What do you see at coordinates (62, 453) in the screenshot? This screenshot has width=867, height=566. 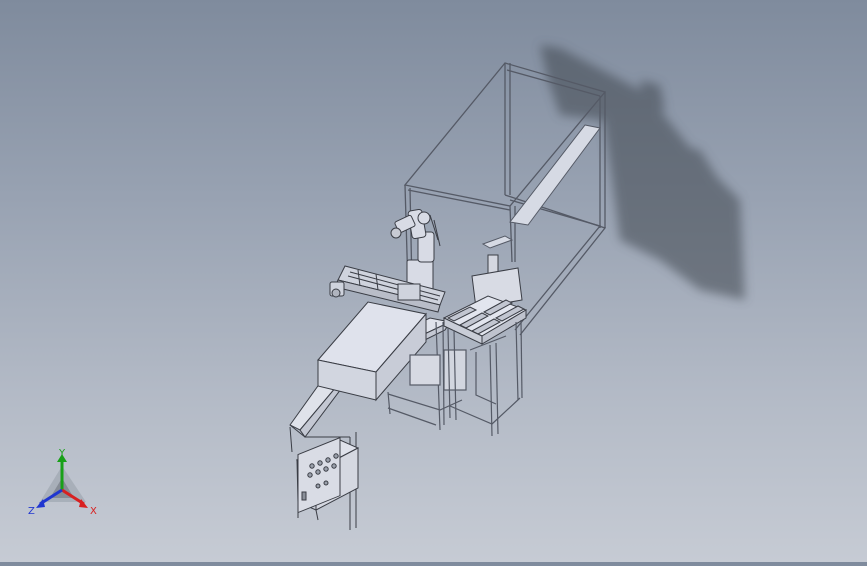 I see `axis-y-label: Y` at bounding box center [62, 453].